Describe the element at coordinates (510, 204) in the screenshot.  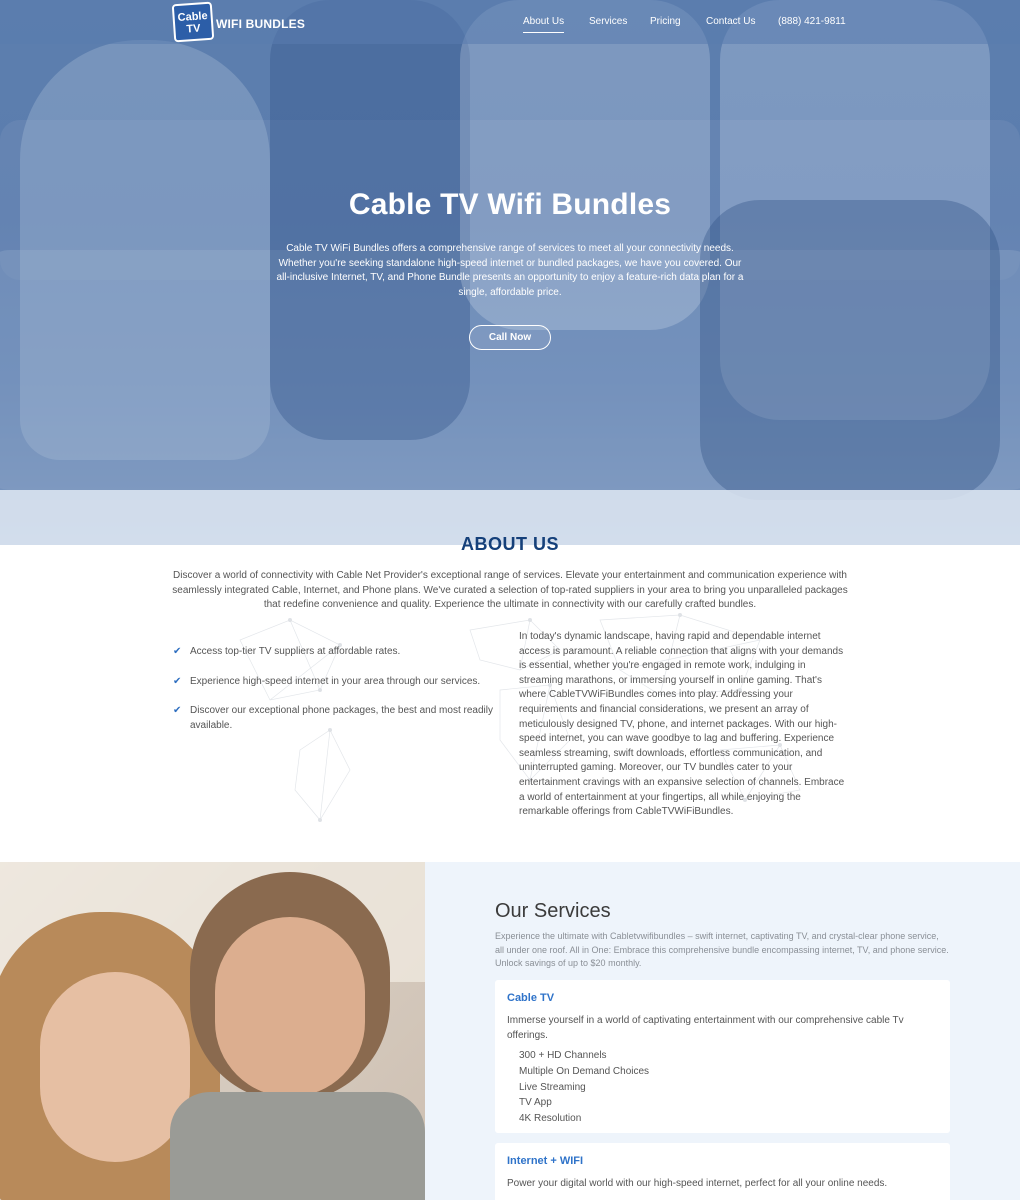
I see `hero-title: Cable TV Wifi Bundles` at that location.